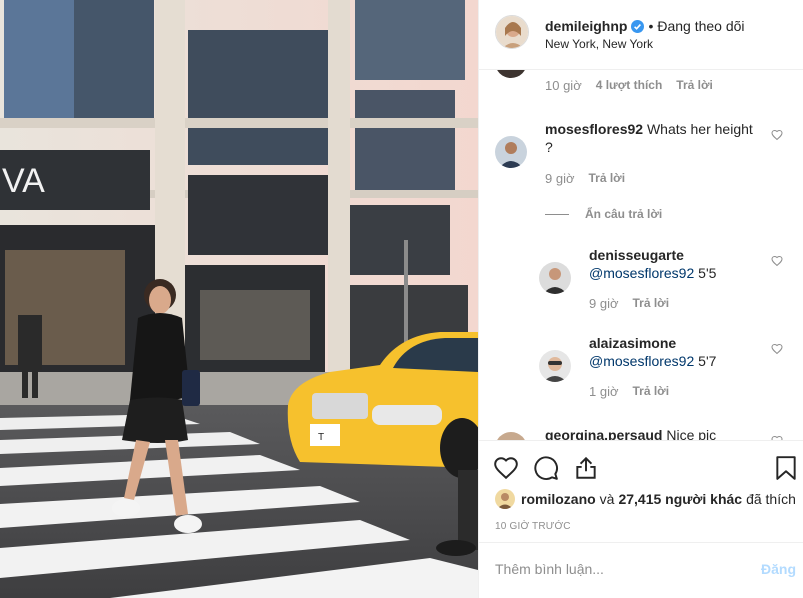 The image size is (803, 598). Describe the element at coordinates (604, 391) in the screenshot. I see `reply-time: 1 giờ` at that location.